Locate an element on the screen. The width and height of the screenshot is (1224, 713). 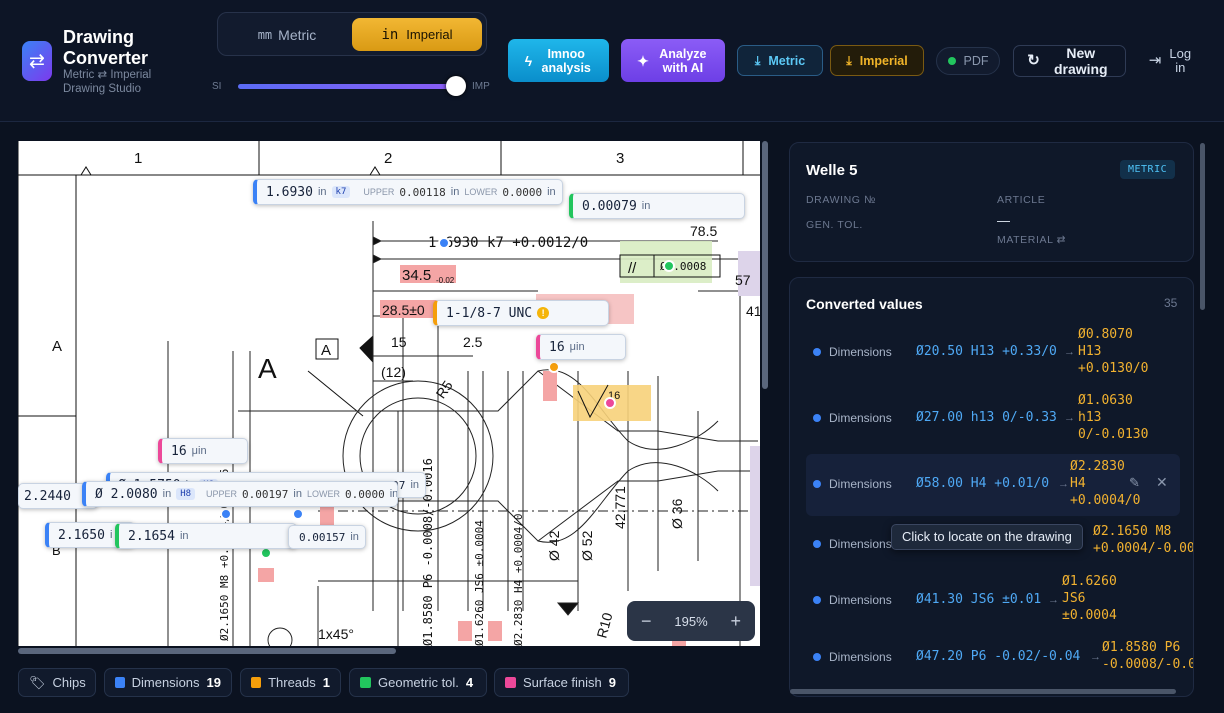
dim-dia-52: Ø 52 is located at coordinates (587, 545).